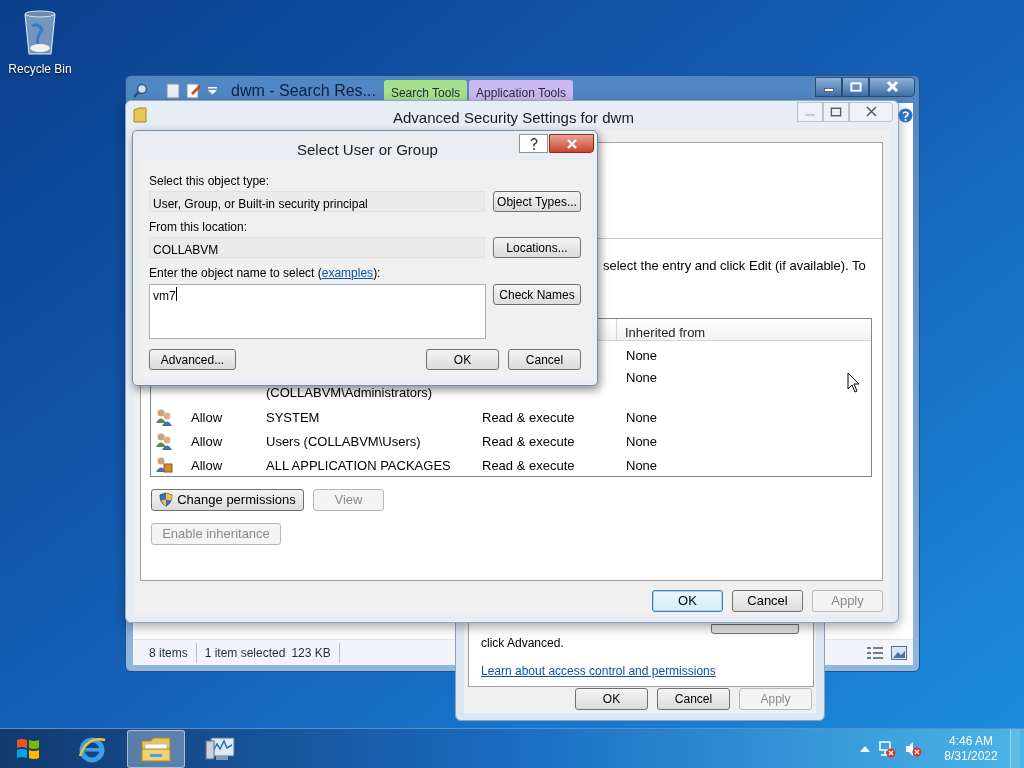  What do you see at coordinates (164, 464) in the screenshot?
I see `packages-icon` at bounding box center [164, 464].